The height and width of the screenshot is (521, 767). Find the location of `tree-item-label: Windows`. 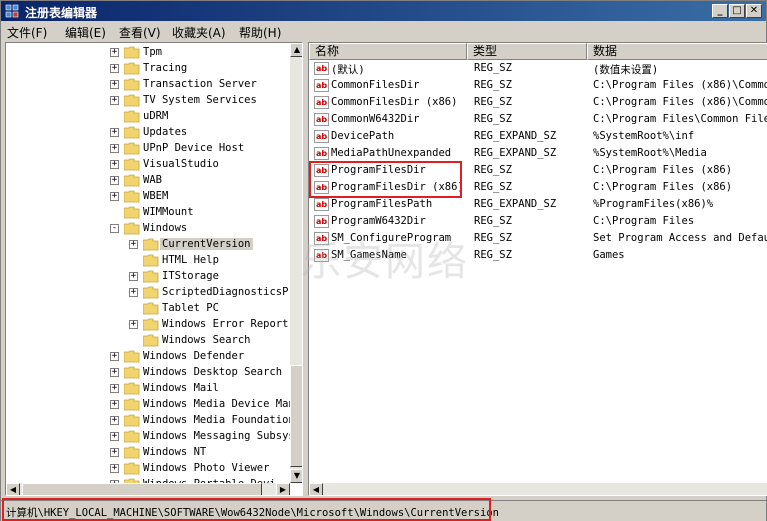

tree-item-label: Windows is located at coordinates (165, 228).